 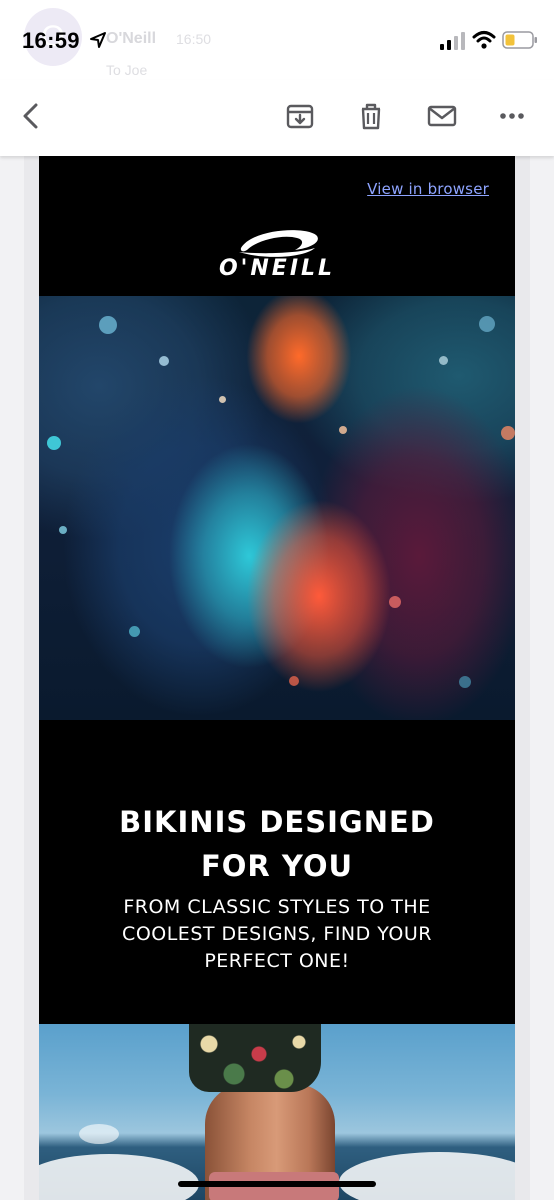 I want to click on battery-icon, so click(x=519, y=40).